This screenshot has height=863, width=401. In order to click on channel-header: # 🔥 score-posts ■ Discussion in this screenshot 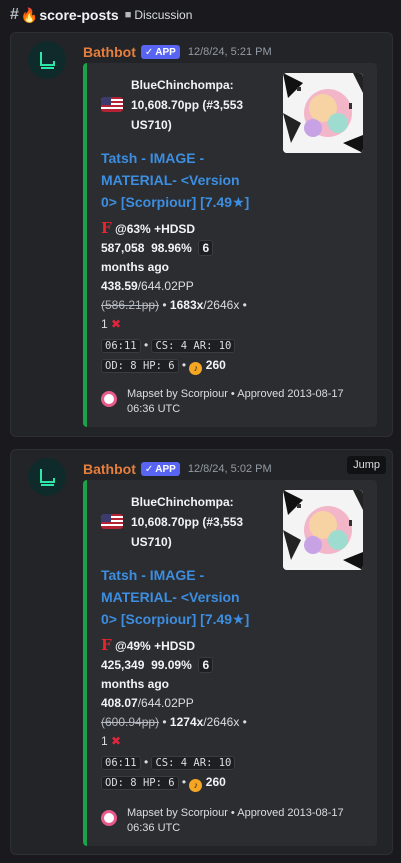, I will do `click(200, 15)`.